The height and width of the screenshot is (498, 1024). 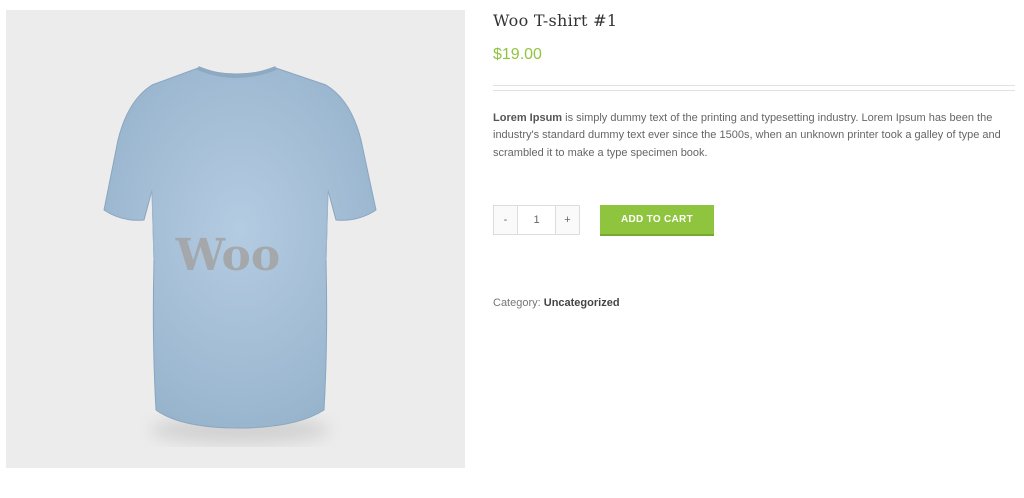 I want to click on quantity-input: 1, so click(x=536, y=220).